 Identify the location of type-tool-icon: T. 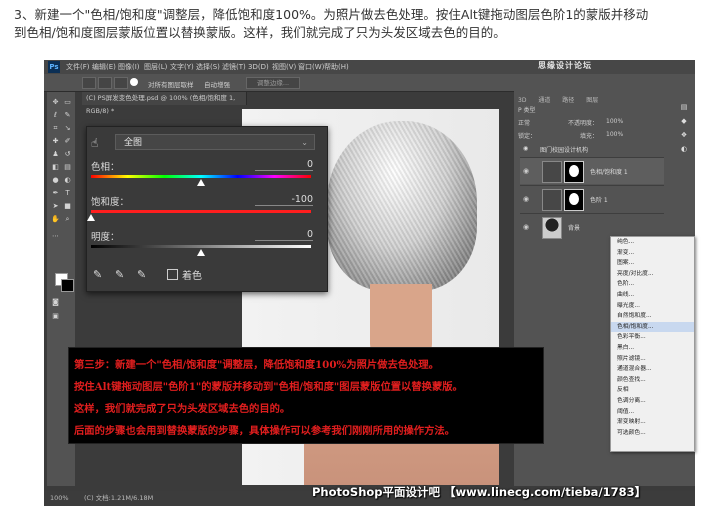
(67, 193).